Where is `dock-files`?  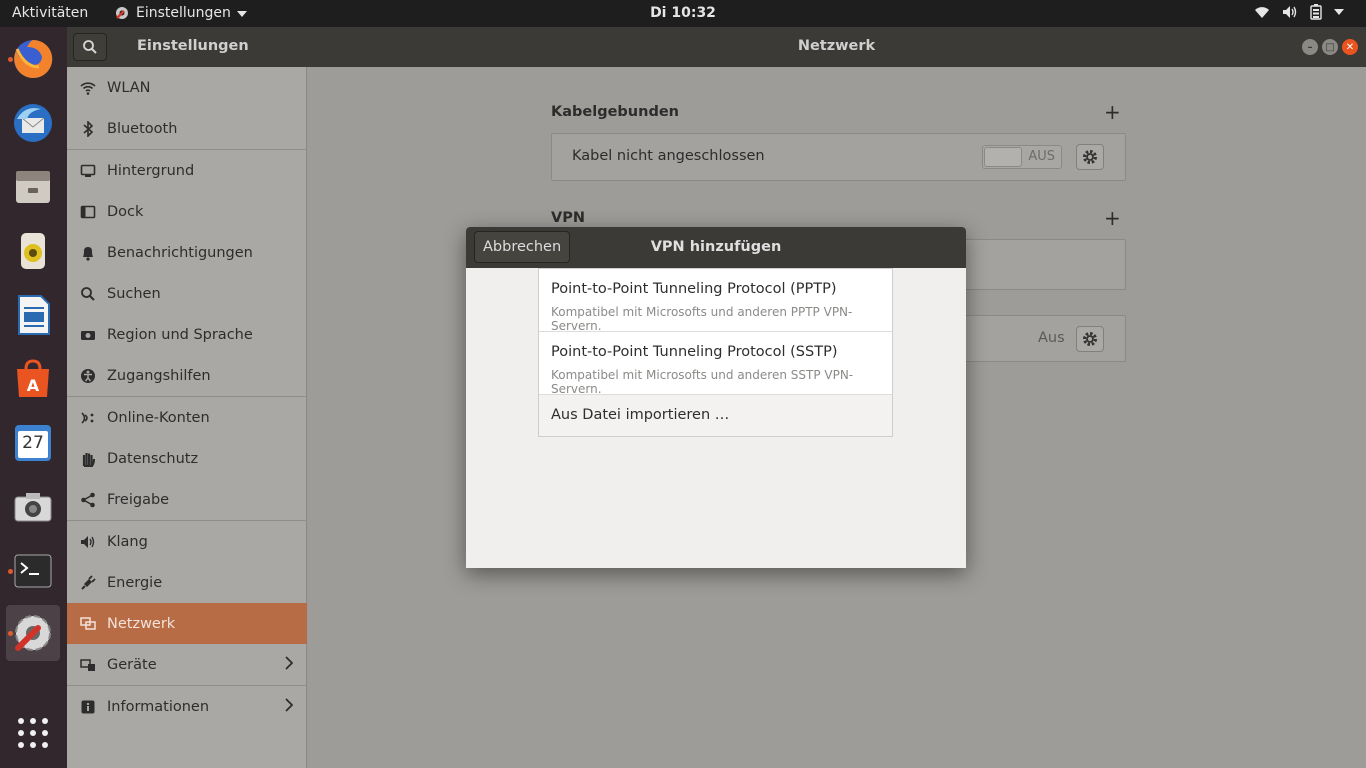
dock-files is located at coordinates (33, 187).